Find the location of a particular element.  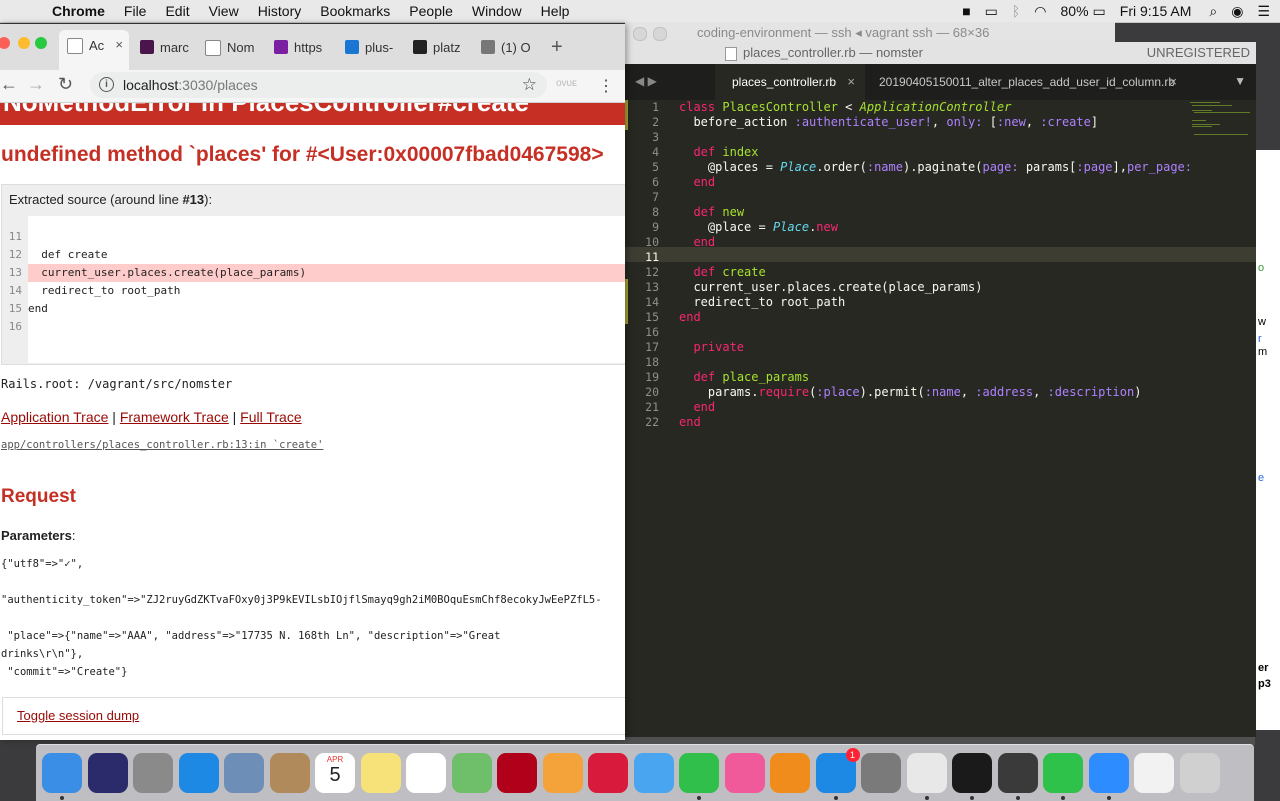

minimap is located at coordinates (1219, 120).